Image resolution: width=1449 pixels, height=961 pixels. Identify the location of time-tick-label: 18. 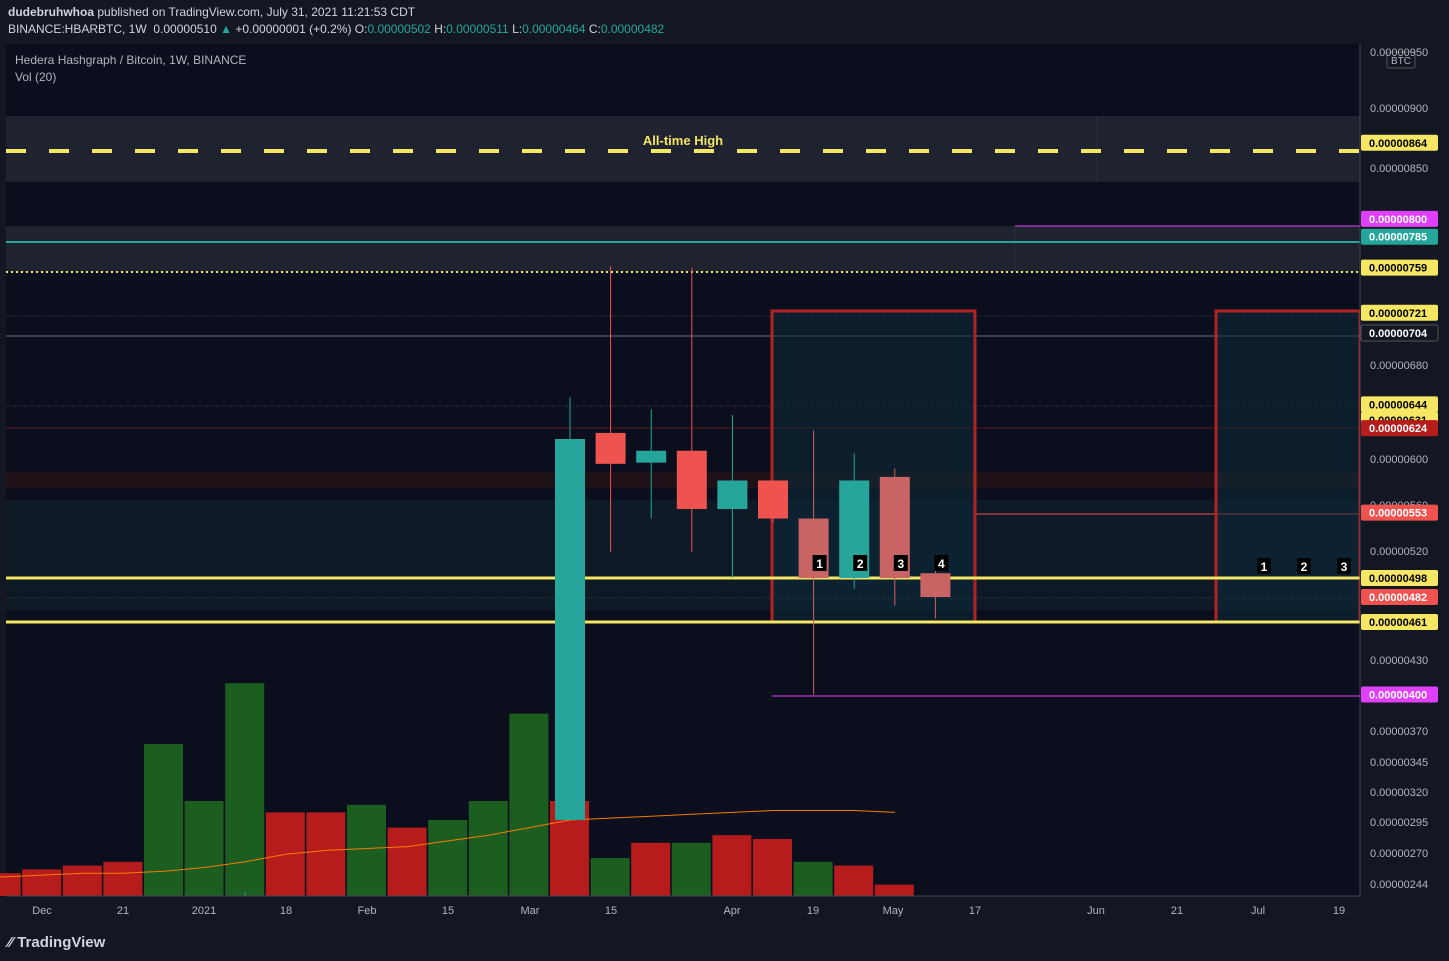
(286, 911).